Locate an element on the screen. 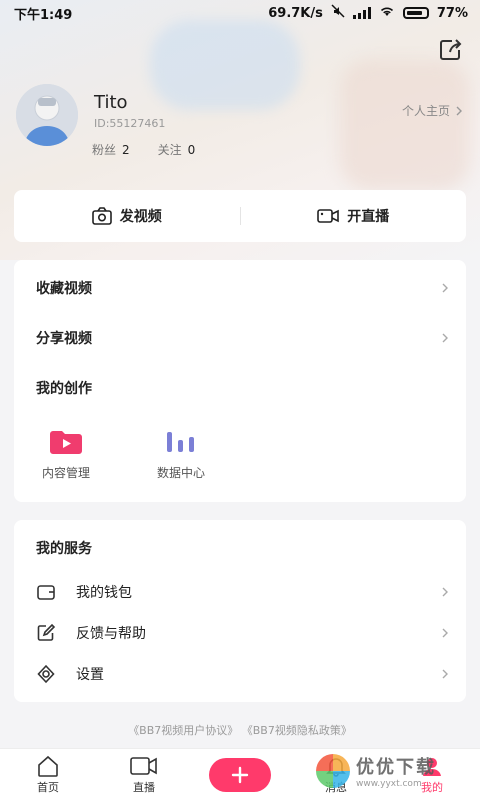 Image resolution: width=480 pixels, height=800 pixels. tab-live: 直播 is located at coordinates (144, 775).